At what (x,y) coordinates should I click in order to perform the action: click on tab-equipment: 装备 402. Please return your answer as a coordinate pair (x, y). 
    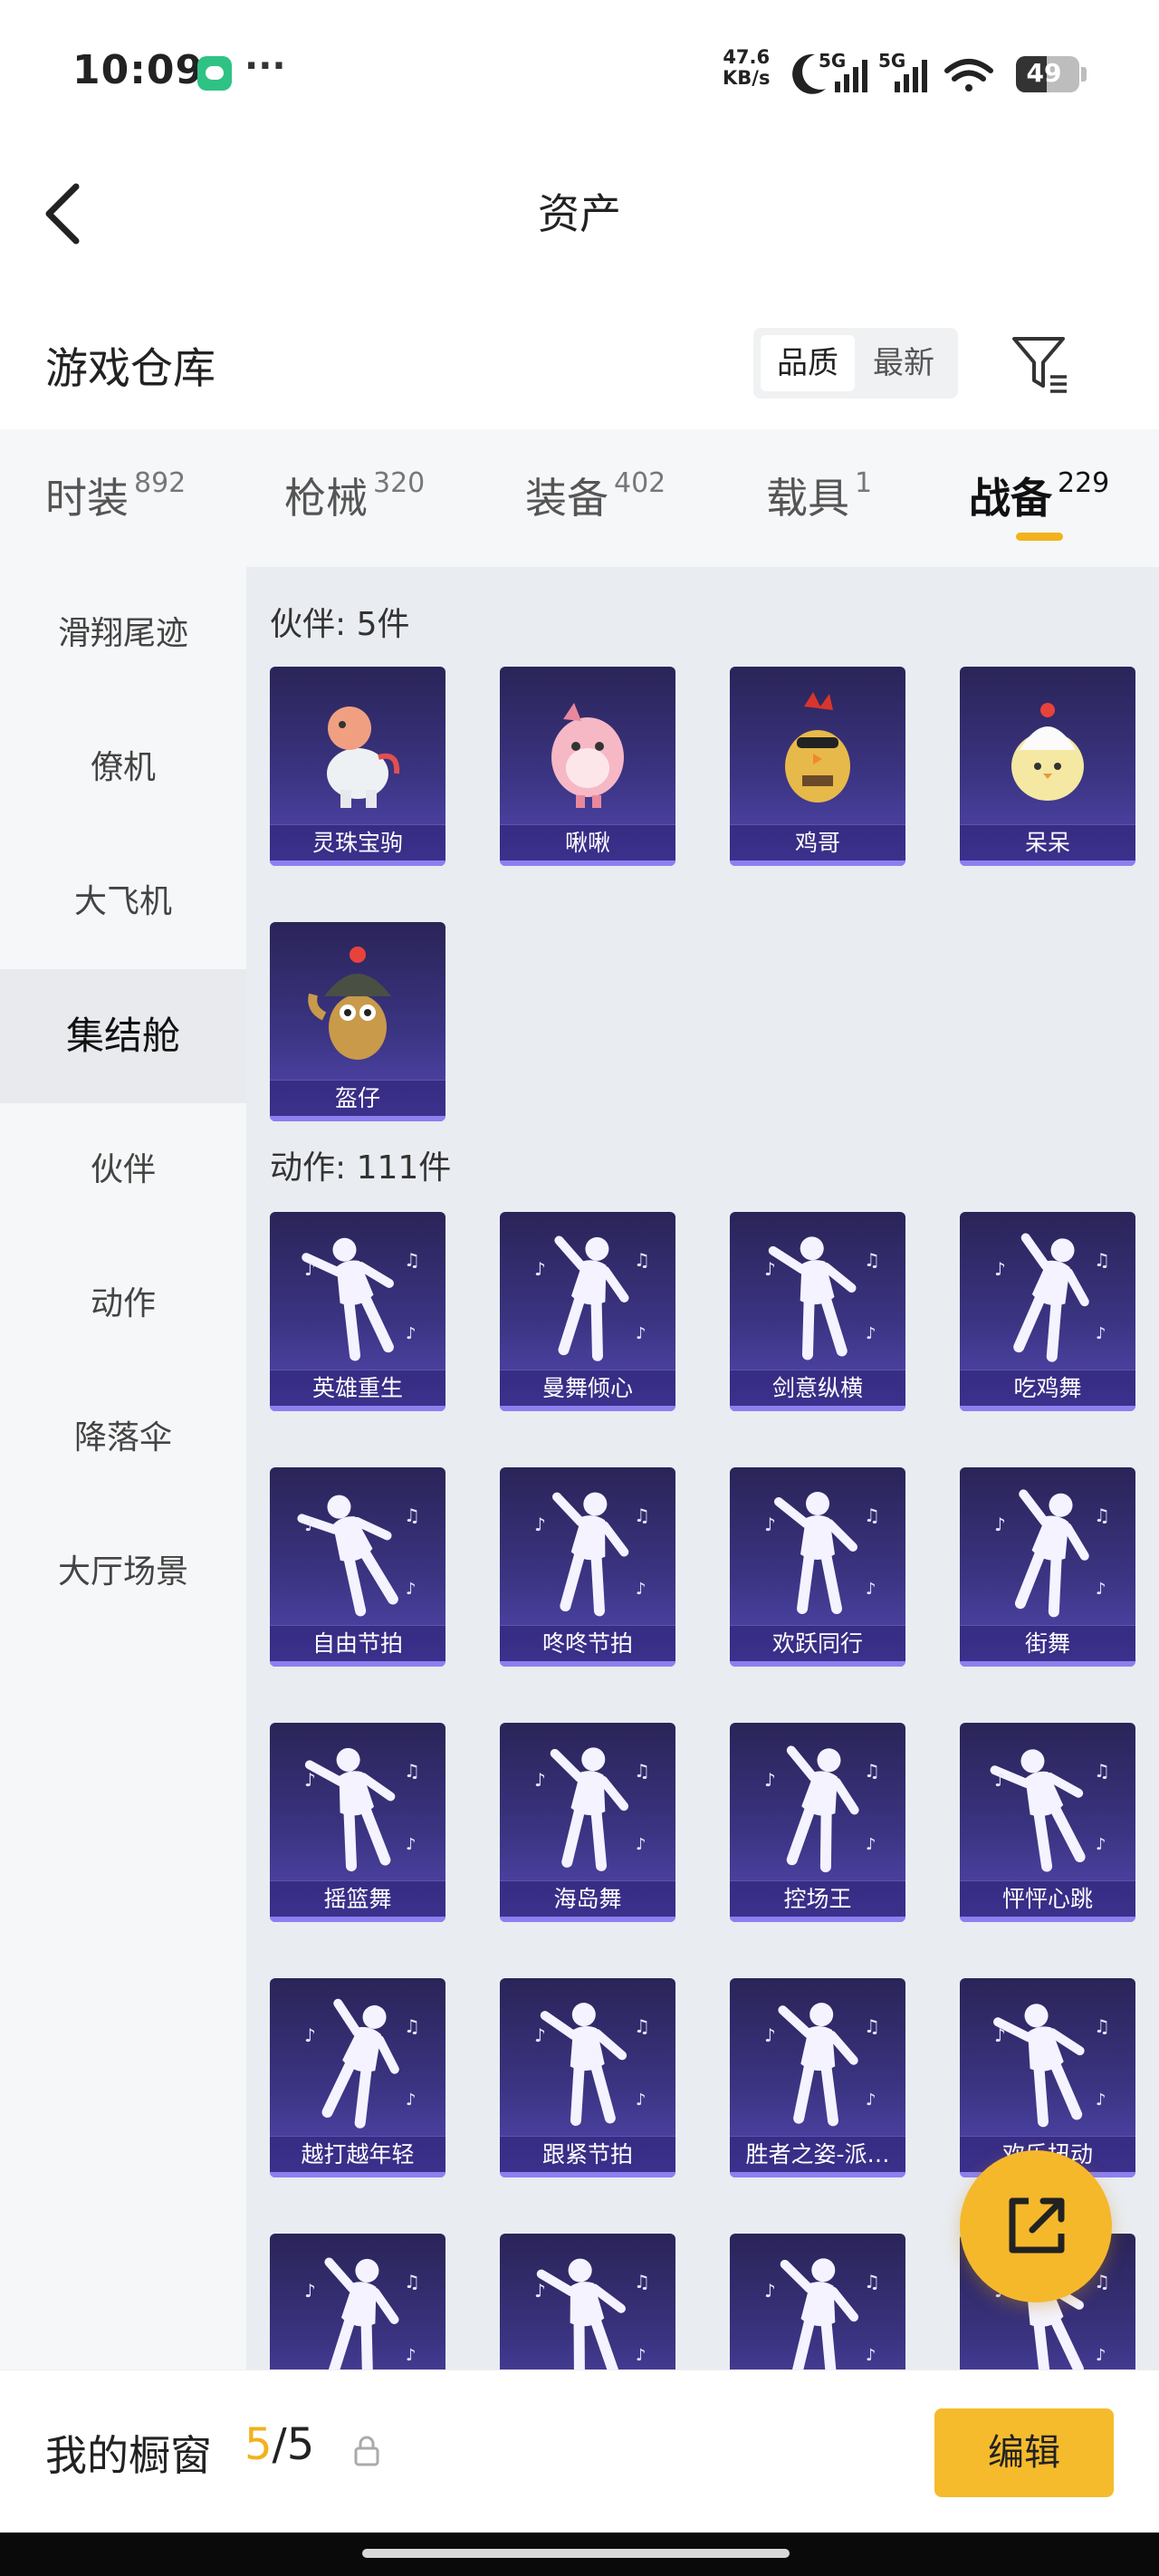
    Looking at the image, I should click on (595, 495).